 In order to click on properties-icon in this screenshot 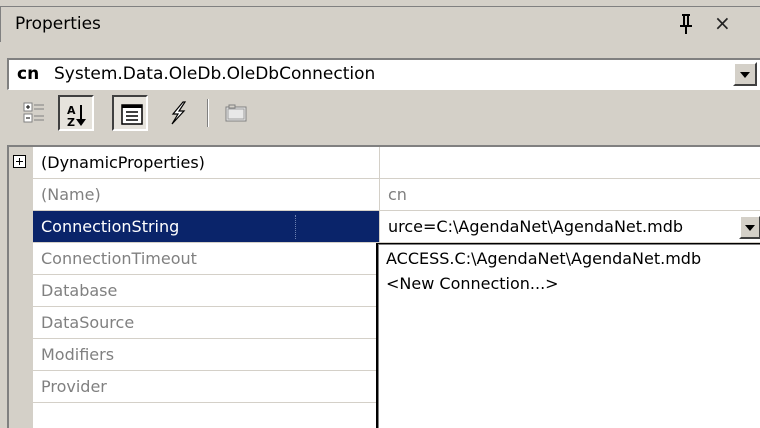, I will do `click(132, 114)`.